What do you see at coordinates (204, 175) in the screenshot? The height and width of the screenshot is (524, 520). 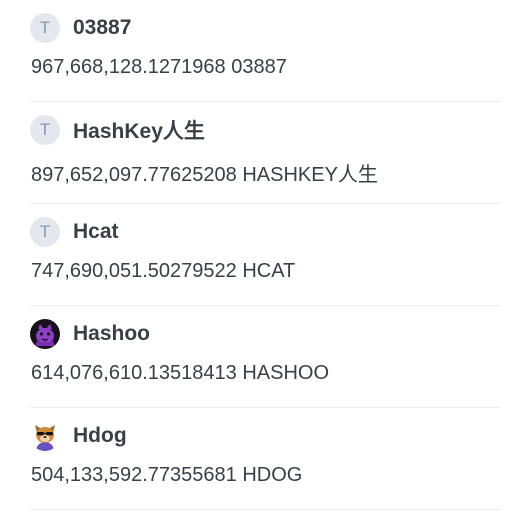 I see `token-amount: 897,652,097.77625208 HASHKEY人生` at bounding box center [204, 175].